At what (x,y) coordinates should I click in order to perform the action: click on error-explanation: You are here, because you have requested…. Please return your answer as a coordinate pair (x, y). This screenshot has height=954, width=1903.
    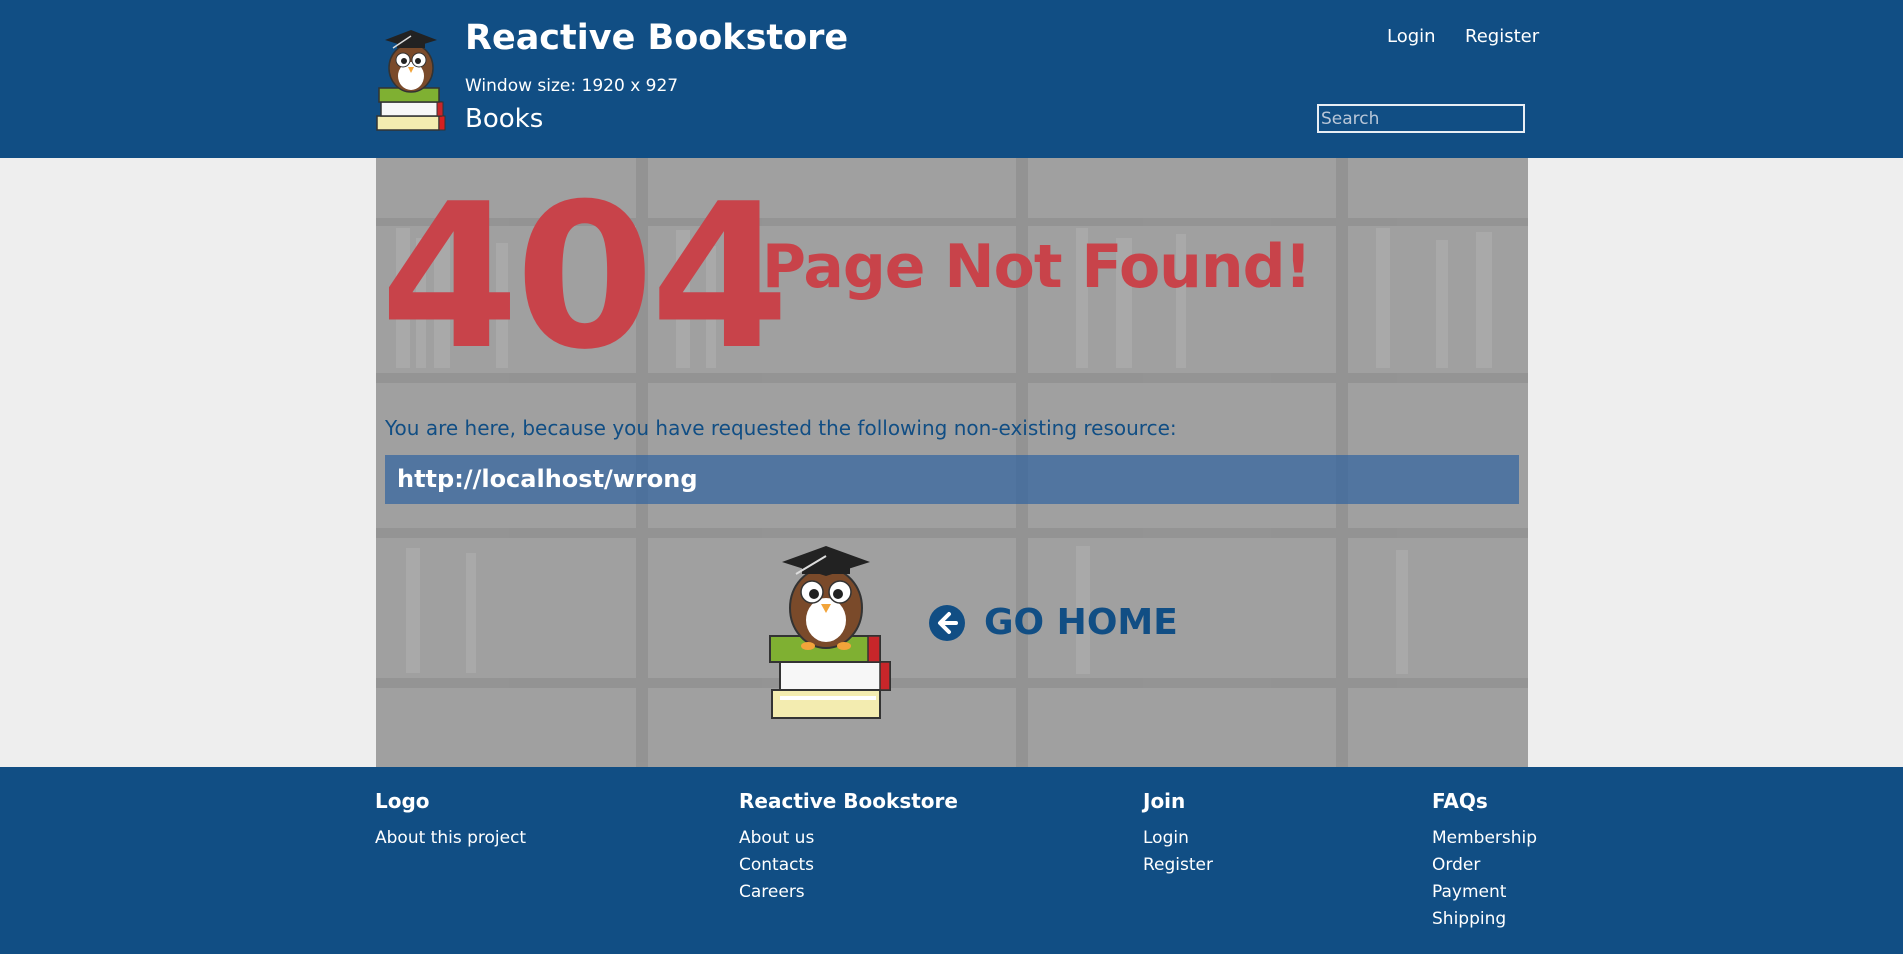
    Looking at the image, I should click on (781, 428).